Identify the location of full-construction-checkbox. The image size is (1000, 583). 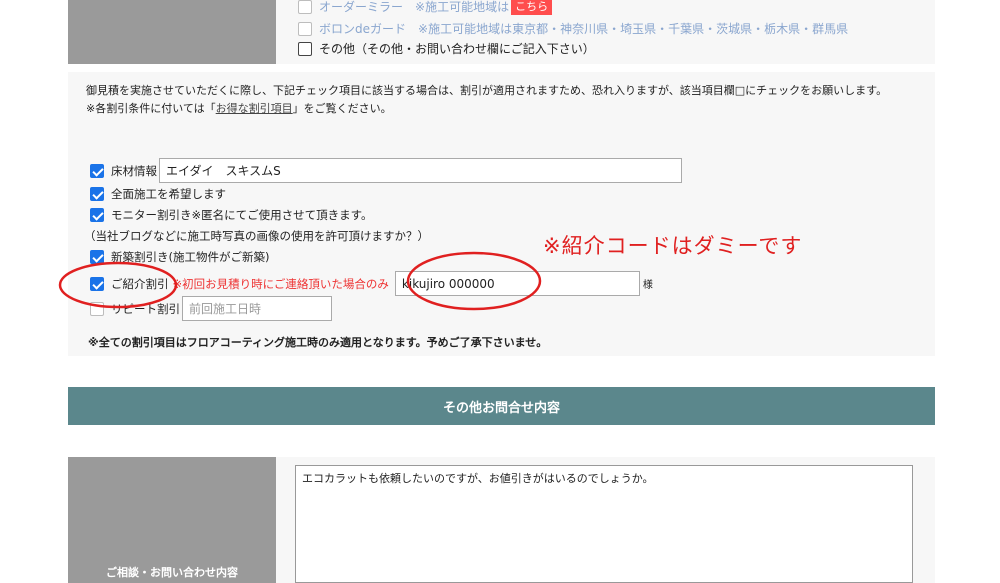
(97, 194).